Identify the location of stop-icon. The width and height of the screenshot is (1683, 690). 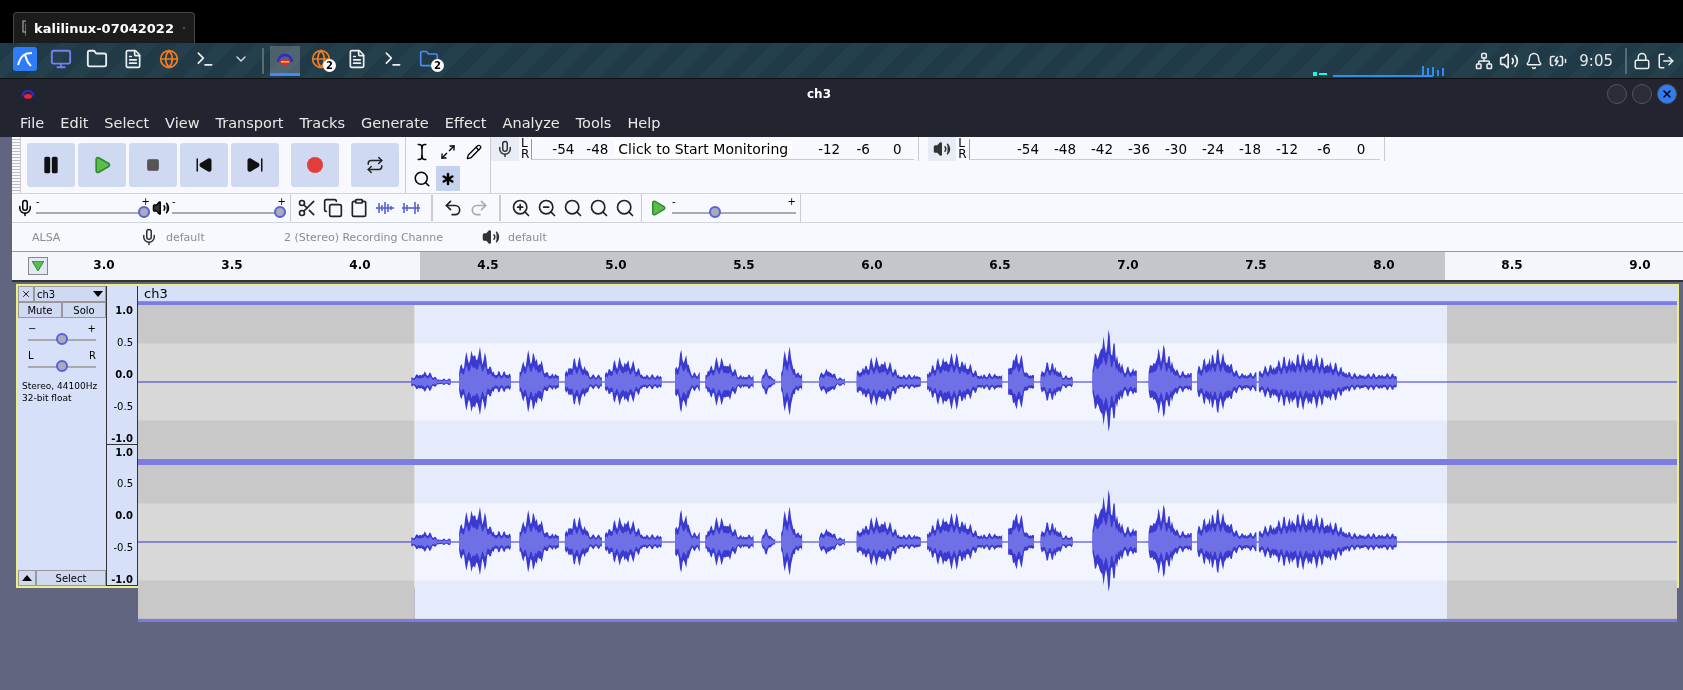
(153, 165).